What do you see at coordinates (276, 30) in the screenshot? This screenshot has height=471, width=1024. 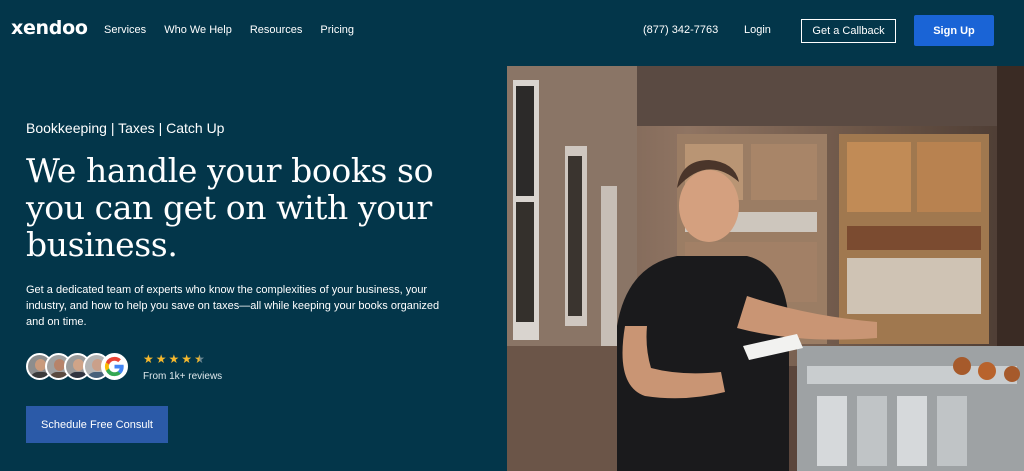 I see `nav-resources: Resources` at bounding box center [276, 30].